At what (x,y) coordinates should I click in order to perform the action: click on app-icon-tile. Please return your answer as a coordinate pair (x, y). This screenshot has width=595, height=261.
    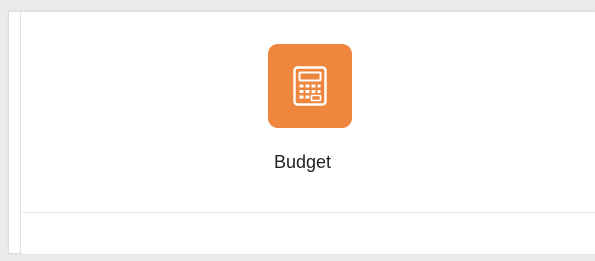
    Looking at the image, I should click on (310, 86).